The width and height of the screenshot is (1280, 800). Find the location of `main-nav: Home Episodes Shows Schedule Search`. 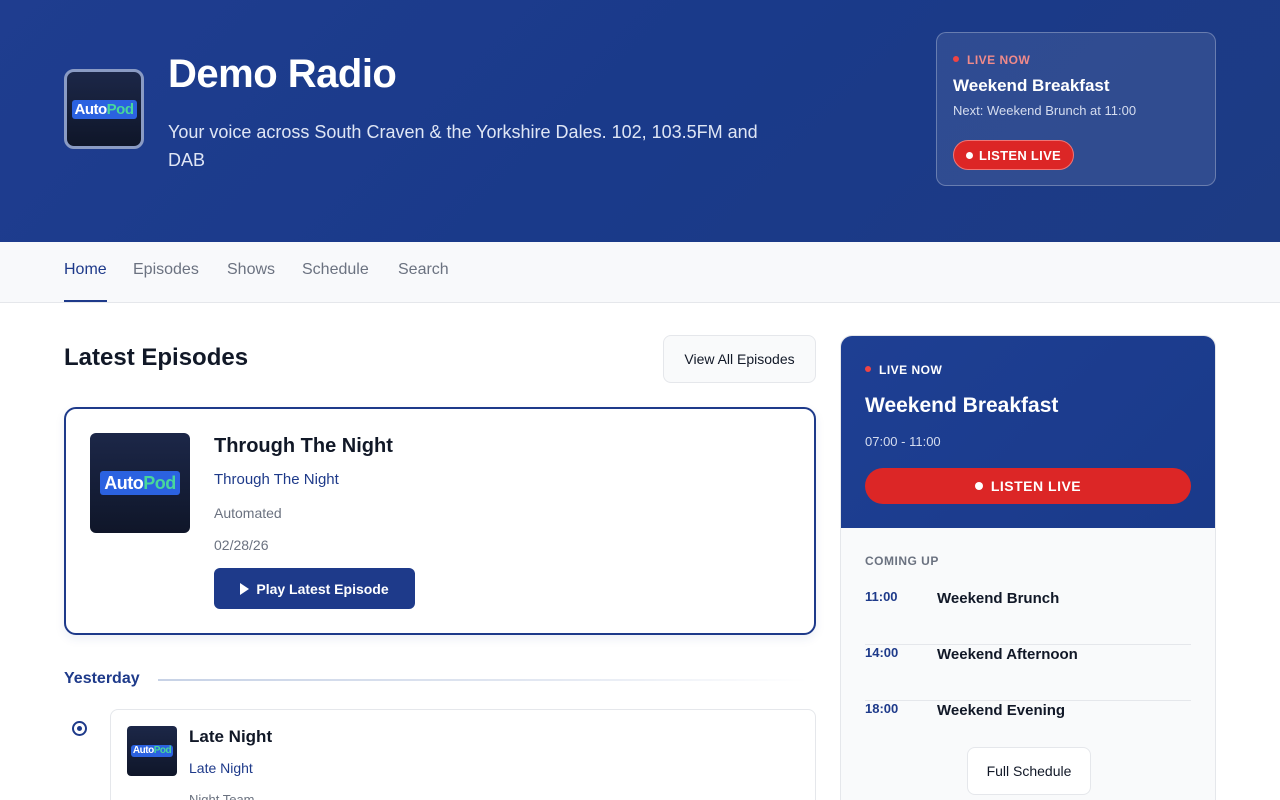

main-nav: Home Episodes Shows Schedule Search is located at coordinates (640, 272).